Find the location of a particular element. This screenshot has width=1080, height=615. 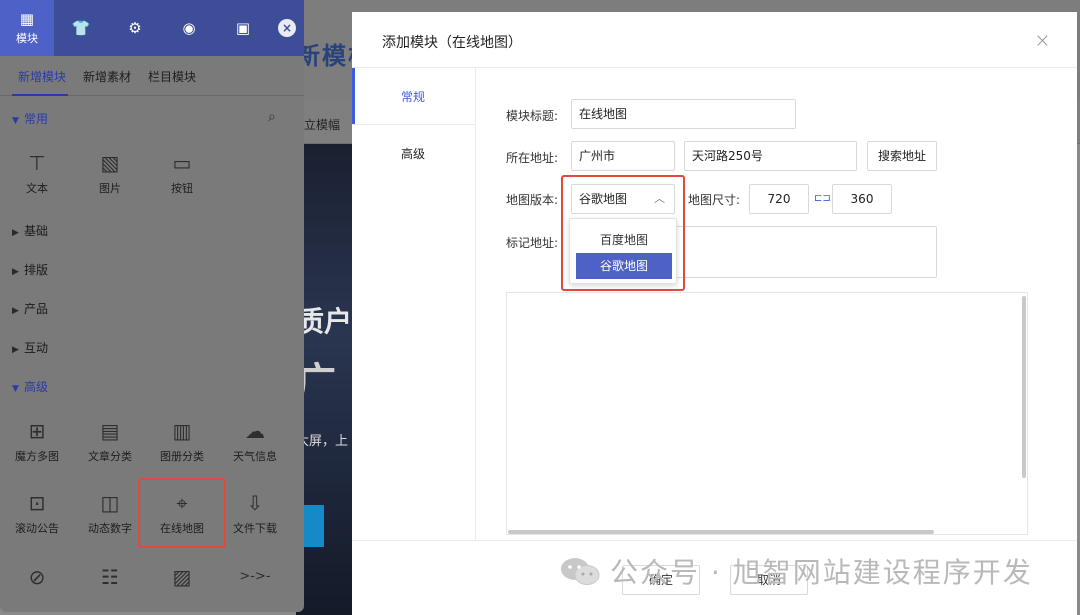

panel-tab-settings: ⚙ is located at coordinates (135, 28).